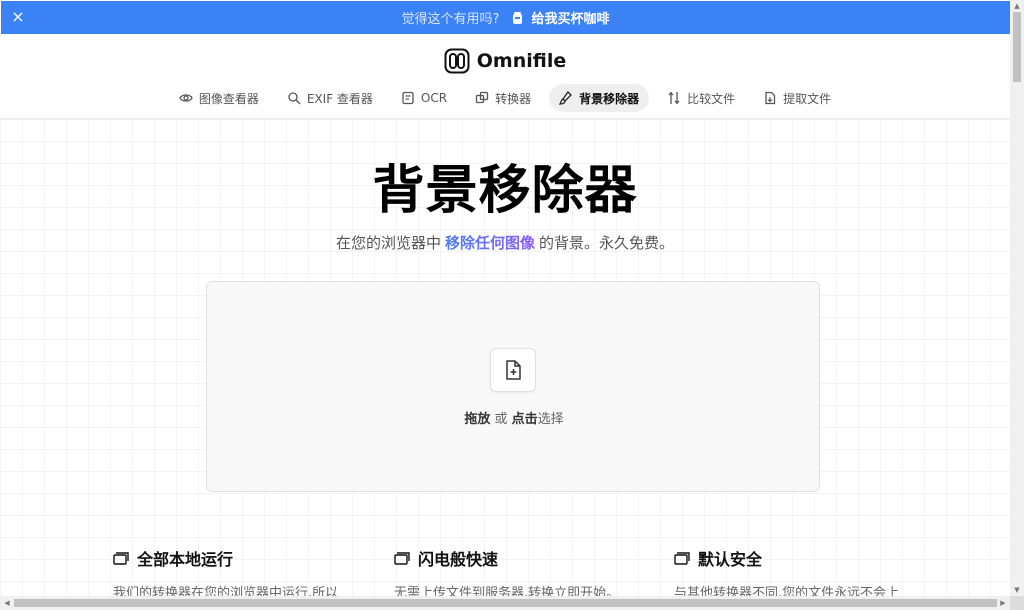  I want to click on feature-description: 我们的转换器在您的浏览器中运行,所以, so click(226, 591).